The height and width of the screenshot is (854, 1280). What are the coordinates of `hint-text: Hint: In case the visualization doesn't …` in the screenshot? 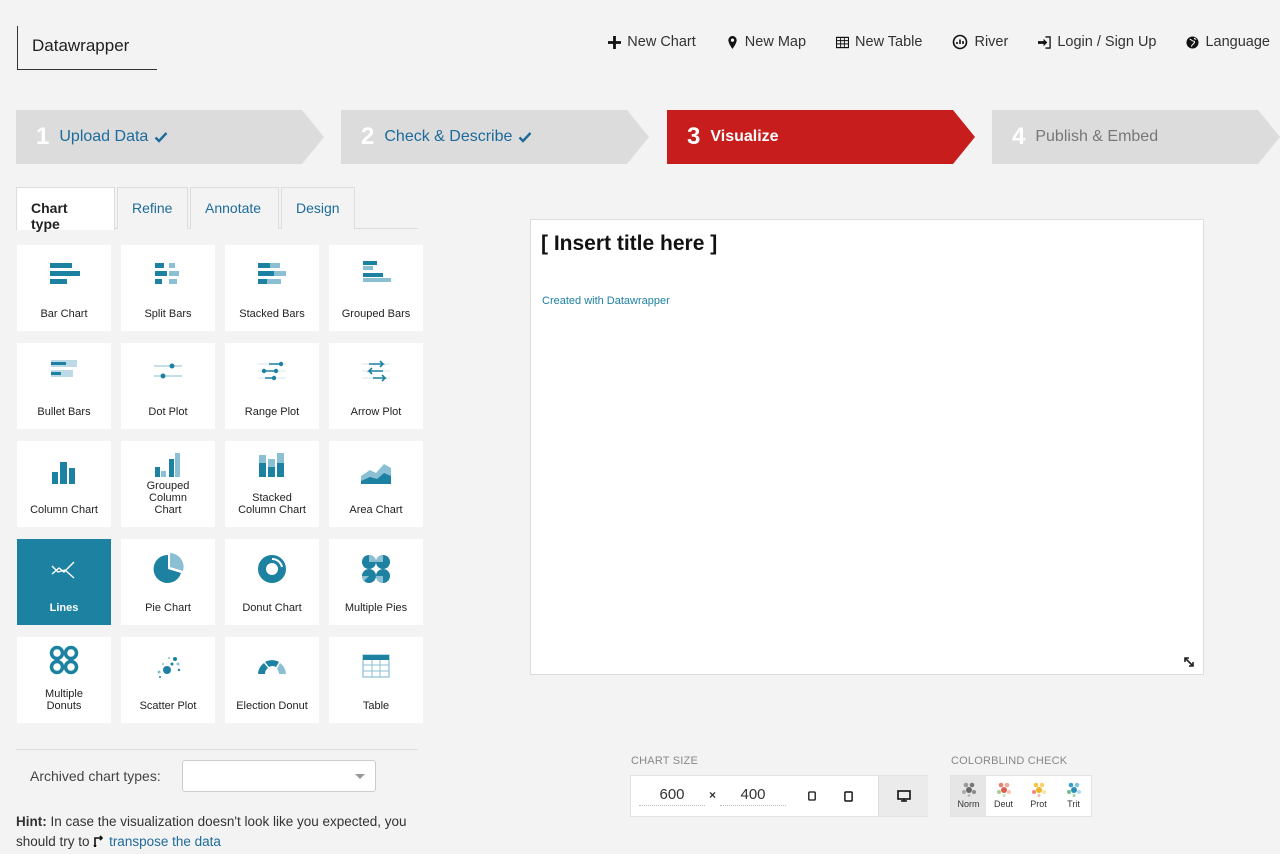 It's located at (221, 832).